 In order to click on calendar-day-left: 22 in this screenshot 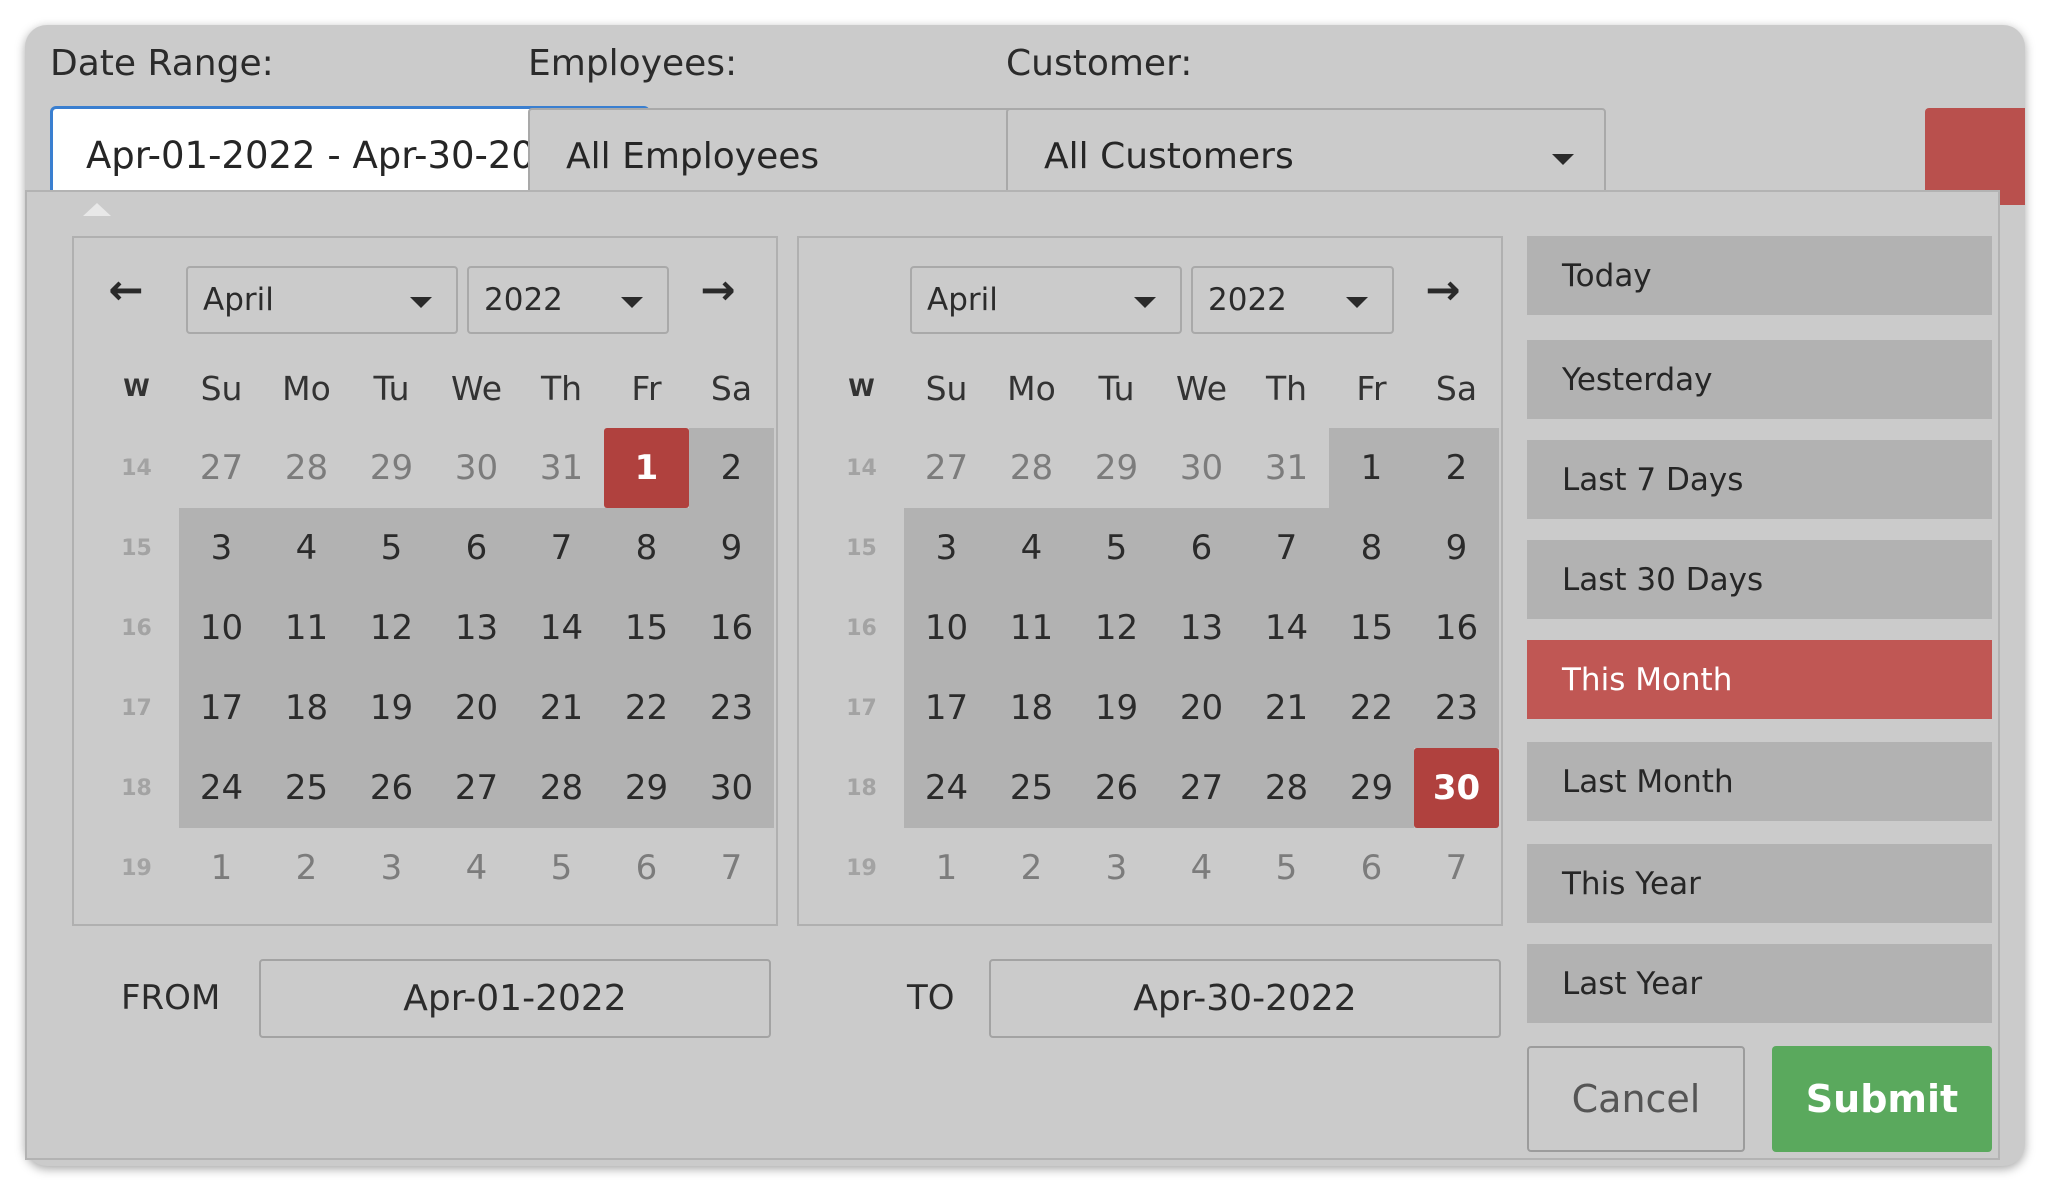, I will do `click(646, 708)`.